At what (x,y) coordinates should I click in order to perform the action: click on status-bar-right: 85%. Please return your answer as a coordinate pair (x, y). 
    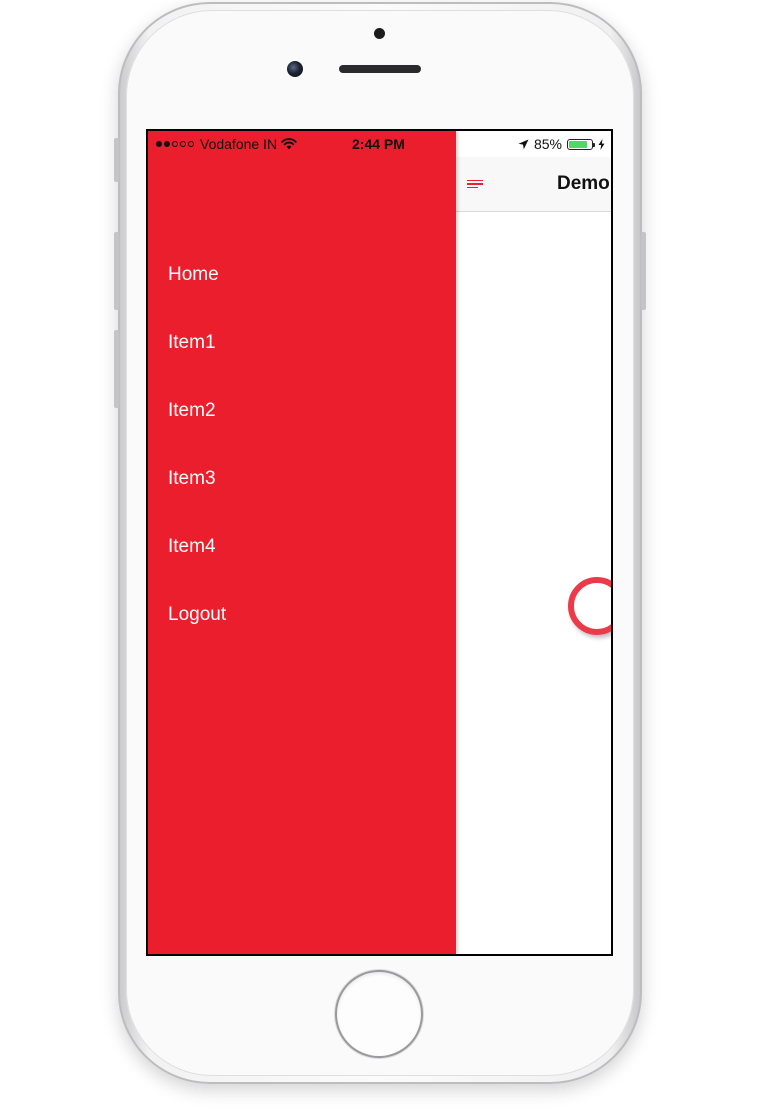
    Looking at the image, I should click on (561, 144).